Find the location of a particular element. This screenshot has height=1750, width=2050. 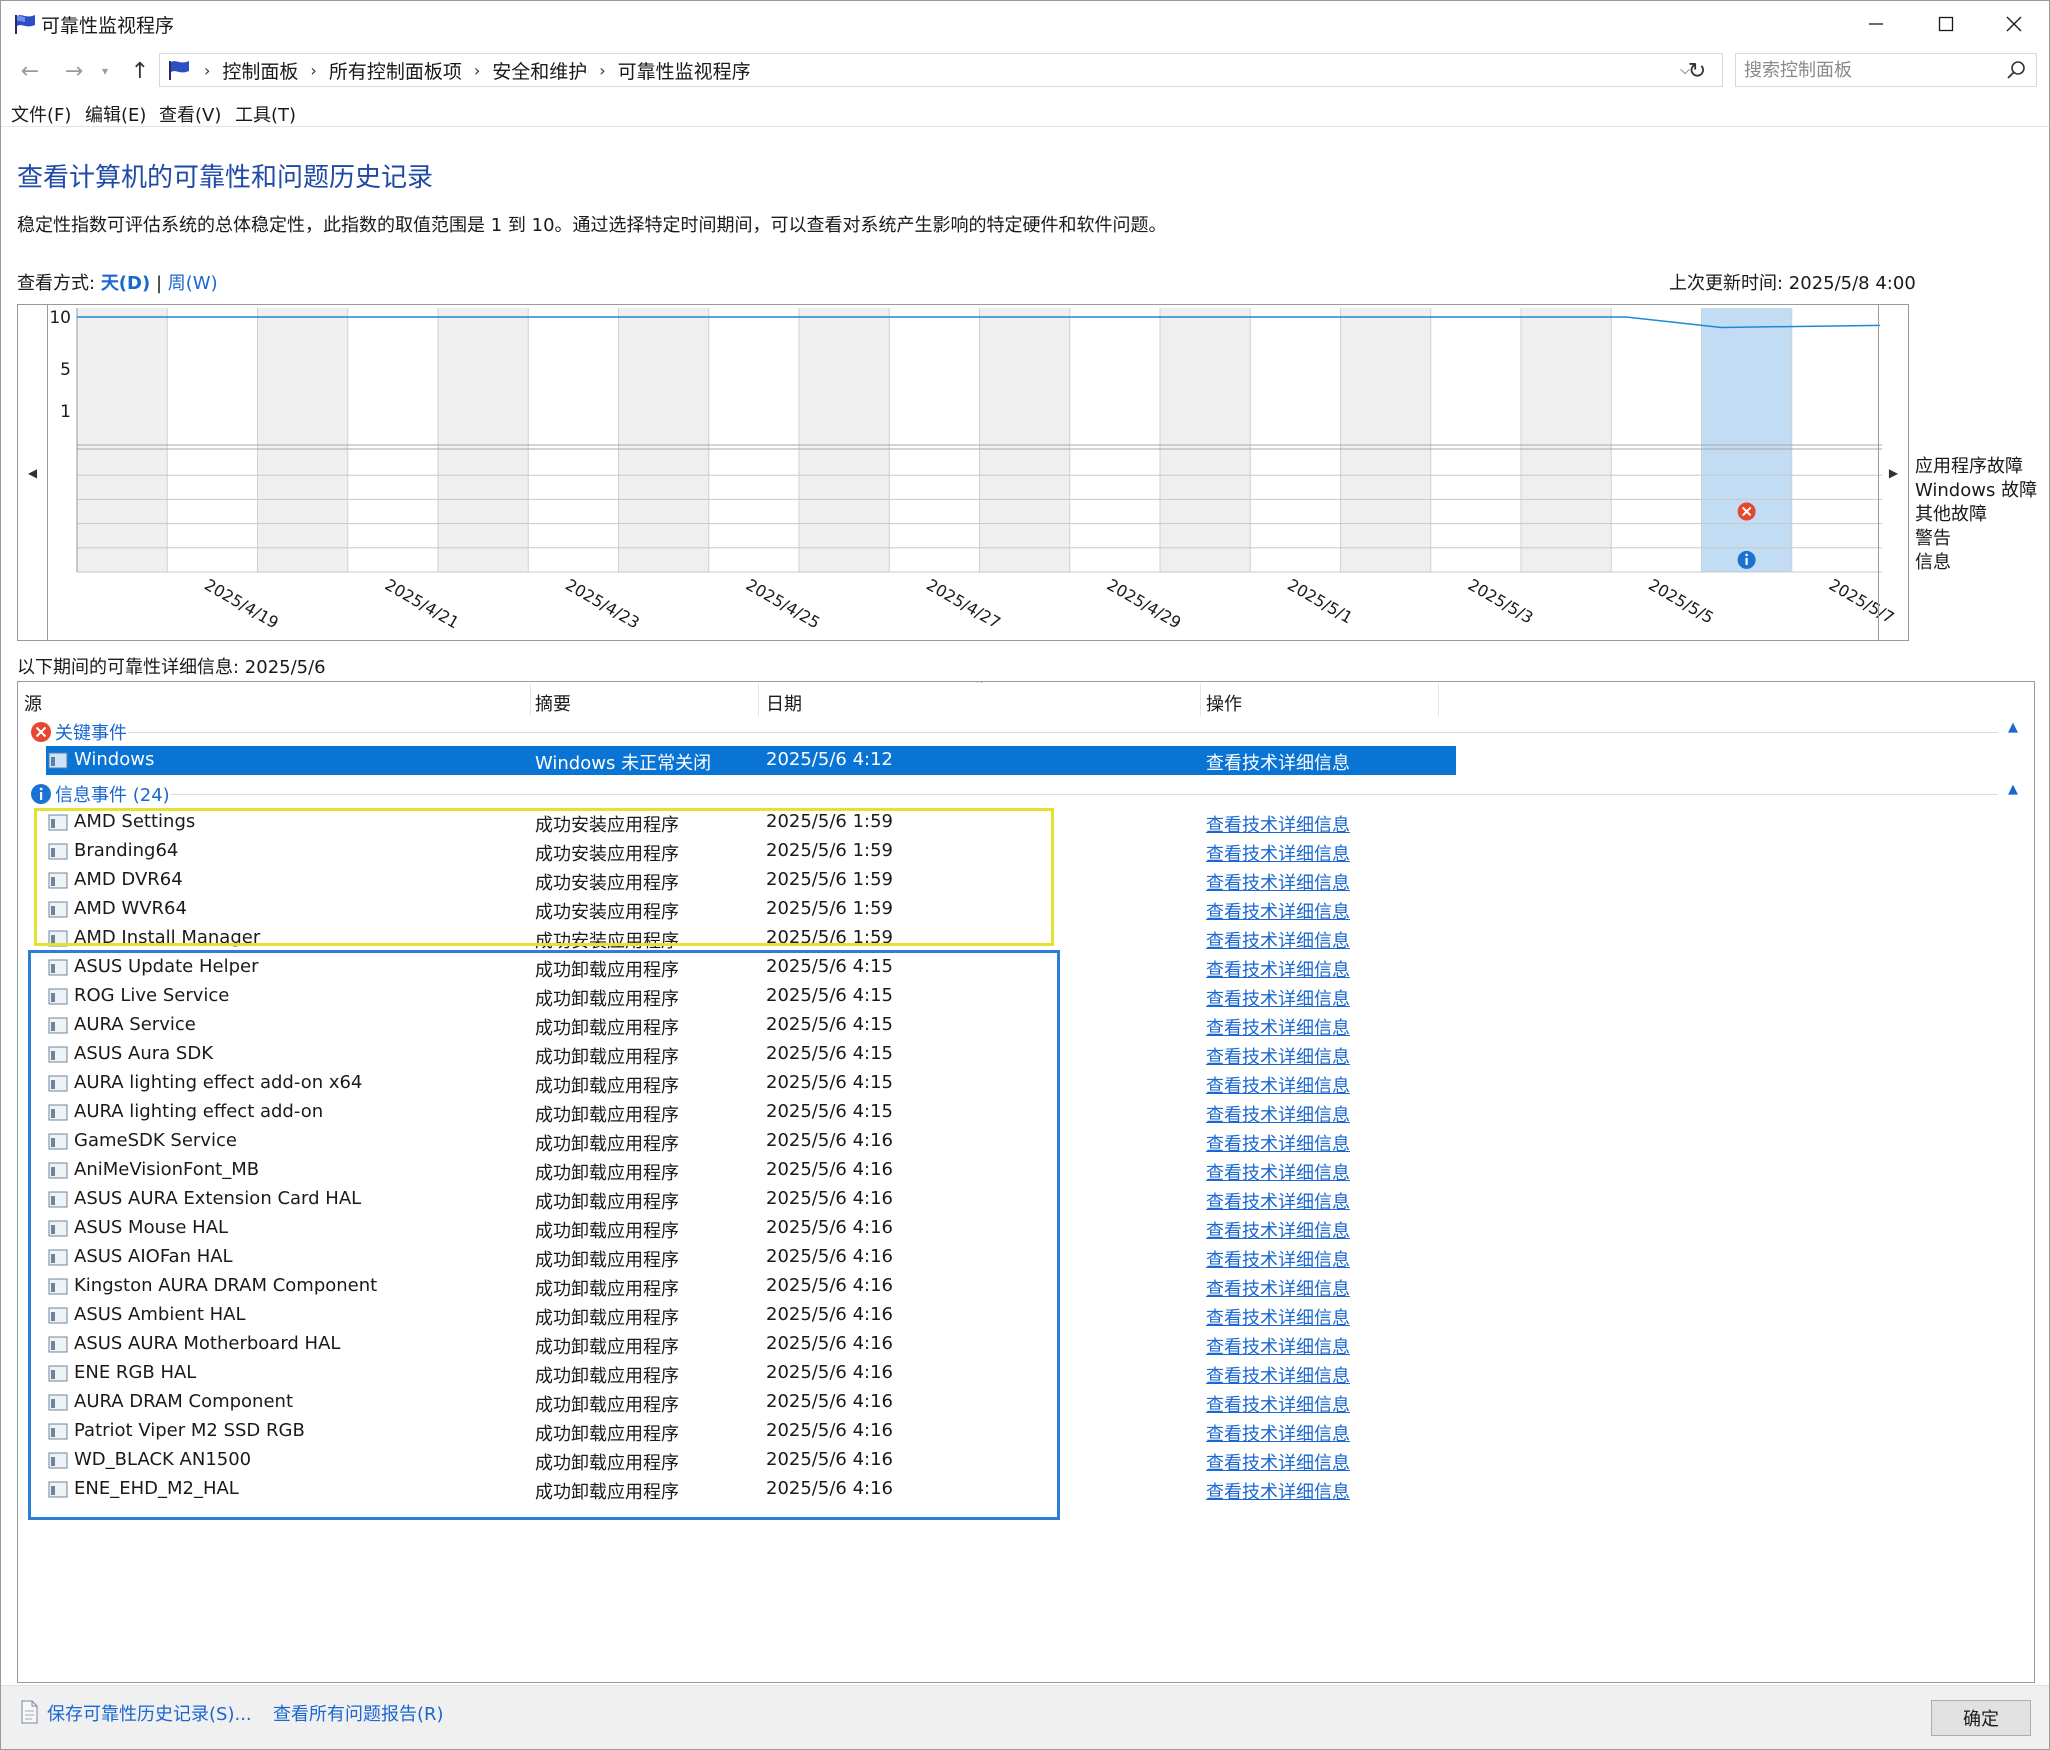

table-row: ENE RGB HAL 成功卸载应用程序 2025/5/6 4:16 查看技术详细信息 is located at coordinates (1026, 1373).